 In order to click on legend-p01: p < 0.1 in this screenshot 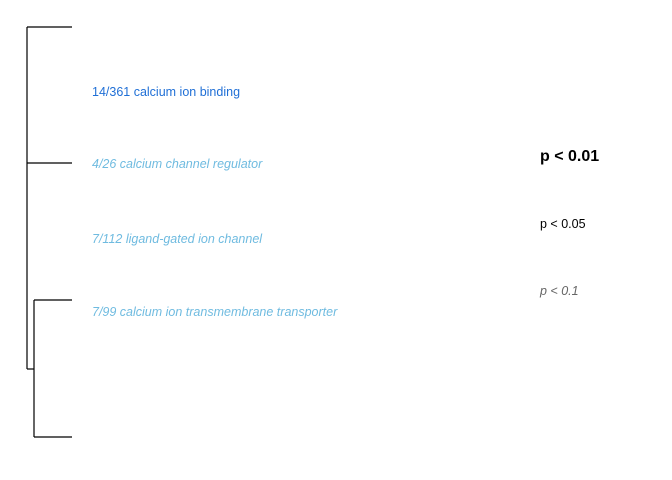, I will do `click(559, 291)`.